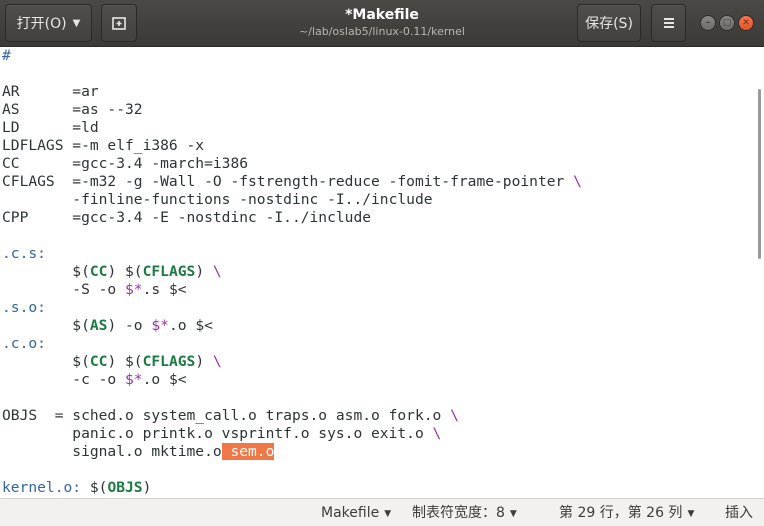 Image resolution: width=764 pixels, height=526 pixels. I want to click on window-title-area: *Makefile ~/lab/oslab5/linux-0.11/kernel, so click(382, 22).